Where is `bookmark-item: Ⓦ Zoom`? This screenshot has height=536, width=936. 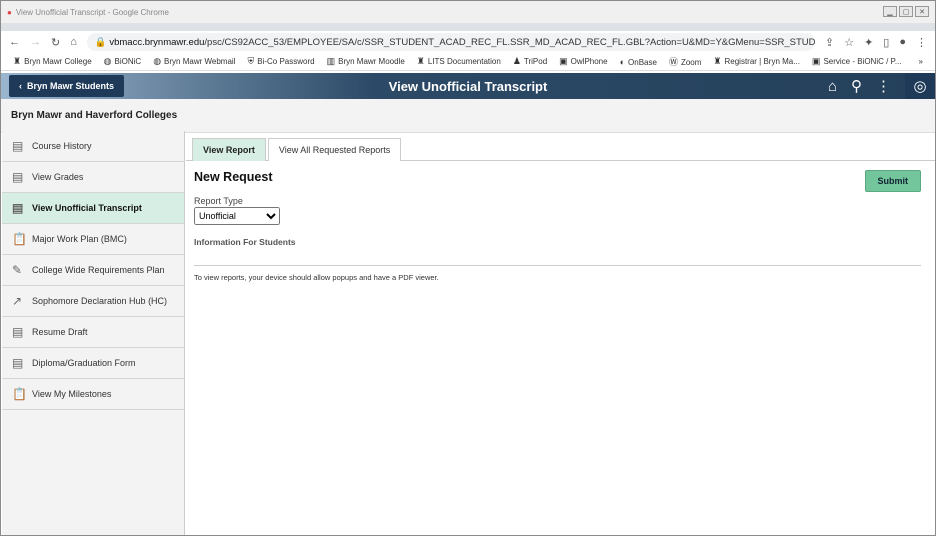 bookmark-item: Ⓦ Zoom is located at coordinates (685, 61).